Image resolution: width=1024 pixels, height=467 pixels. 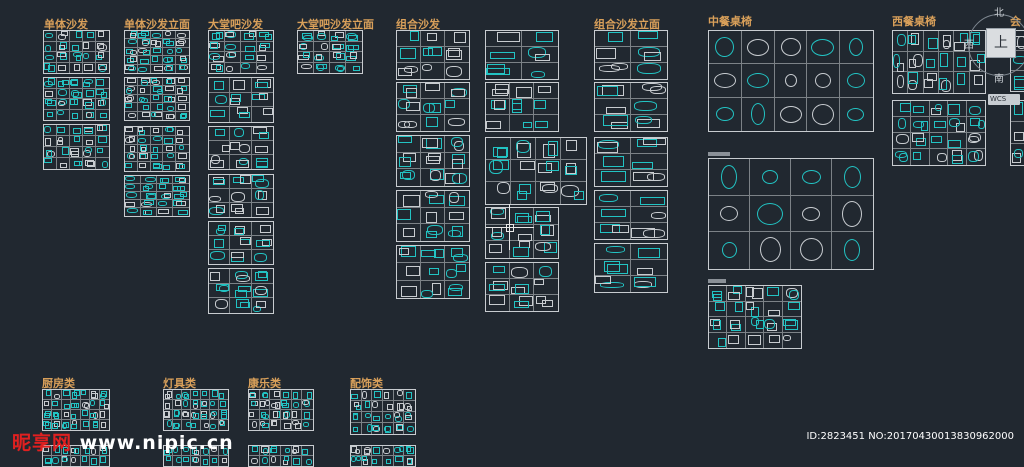 I want to click on viewcube-south-label: 南, so click(x=999, y=77).